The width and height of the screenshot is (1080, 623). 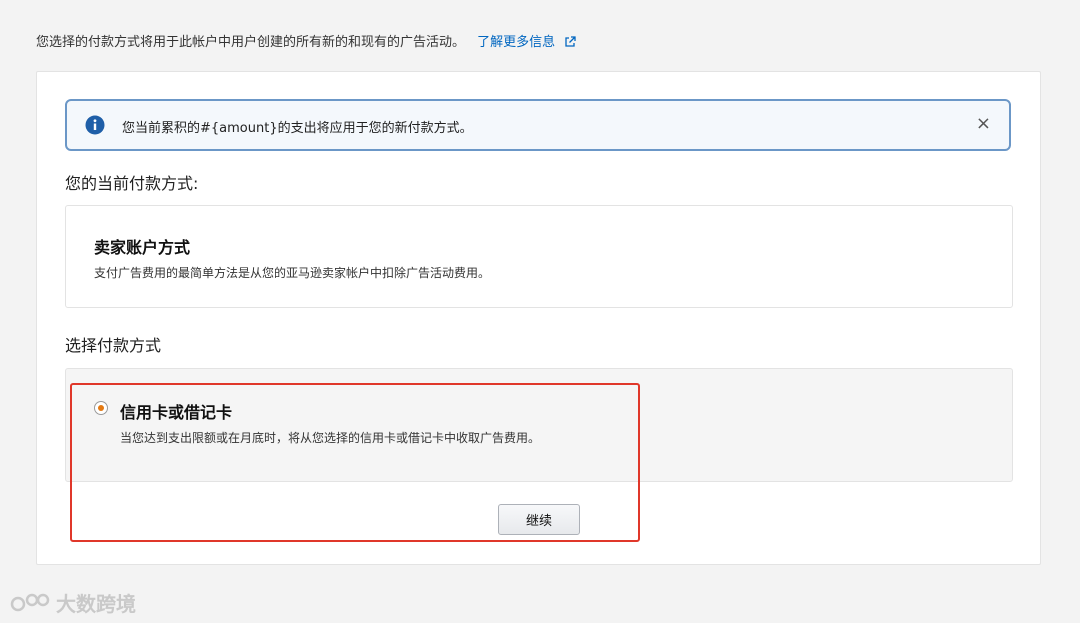 I want to click on current-method-title: 卖家账户方式, so click(x=142, y=247).